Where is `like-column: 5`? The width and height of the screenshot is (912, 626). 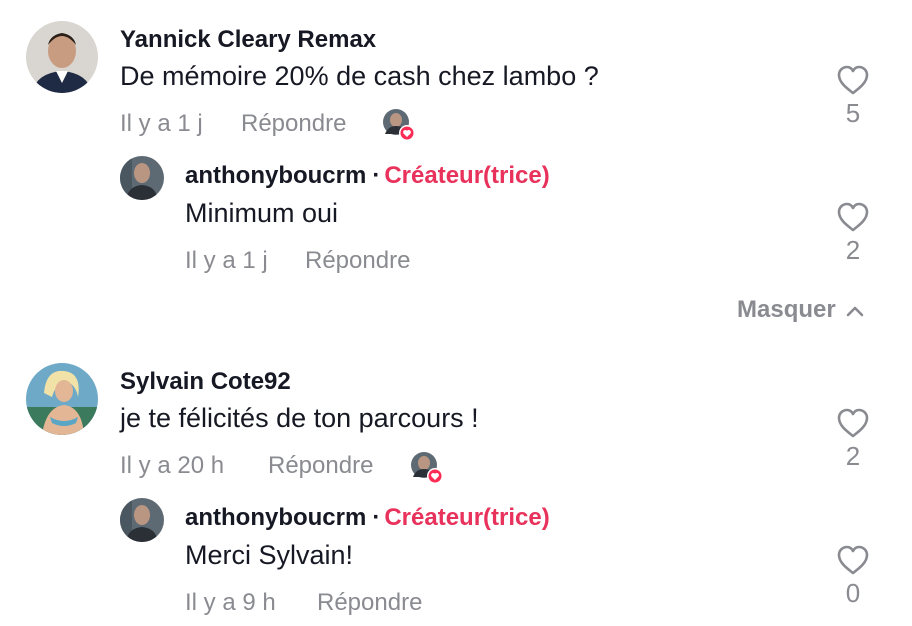 like-column: 5 is located at coordinates (853, 96).